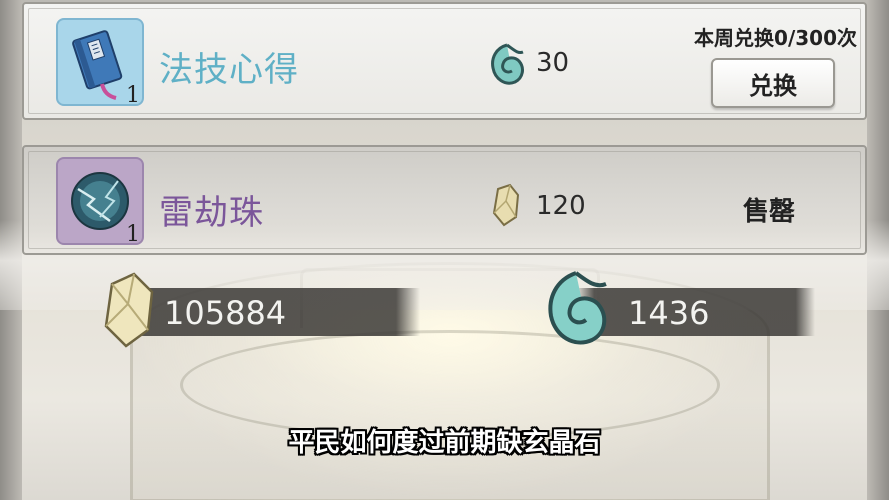  Describe the element at coordinates (561, 206) in the screenshot. I see `item-cost: 120` at that location.